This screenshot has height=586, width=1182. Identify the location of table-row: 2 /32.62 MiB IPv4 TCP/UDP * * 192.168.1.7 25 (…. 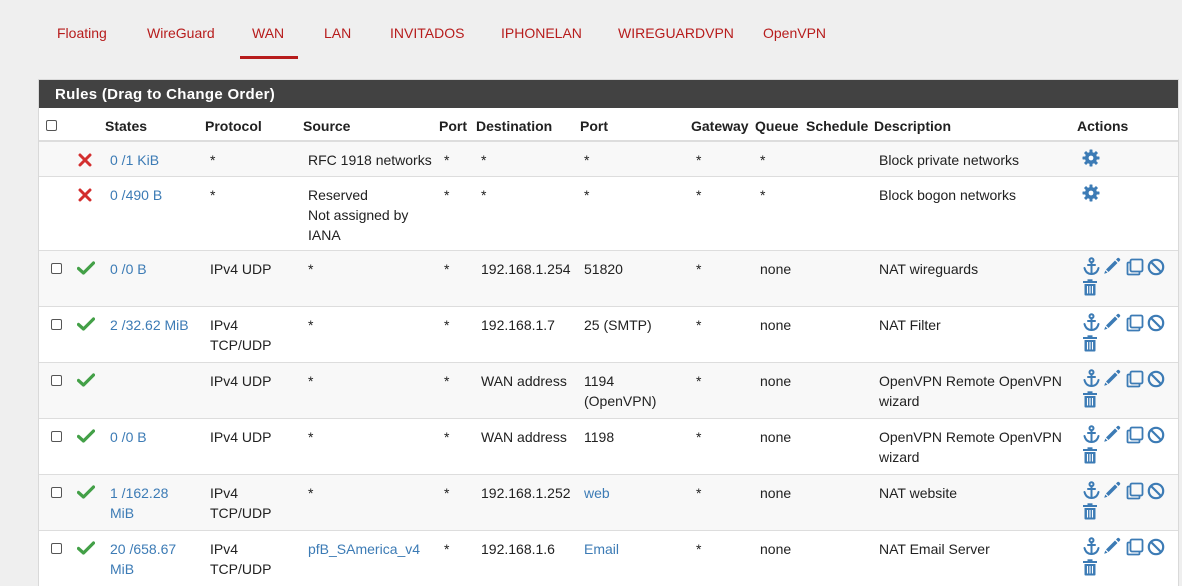
(608, 335).